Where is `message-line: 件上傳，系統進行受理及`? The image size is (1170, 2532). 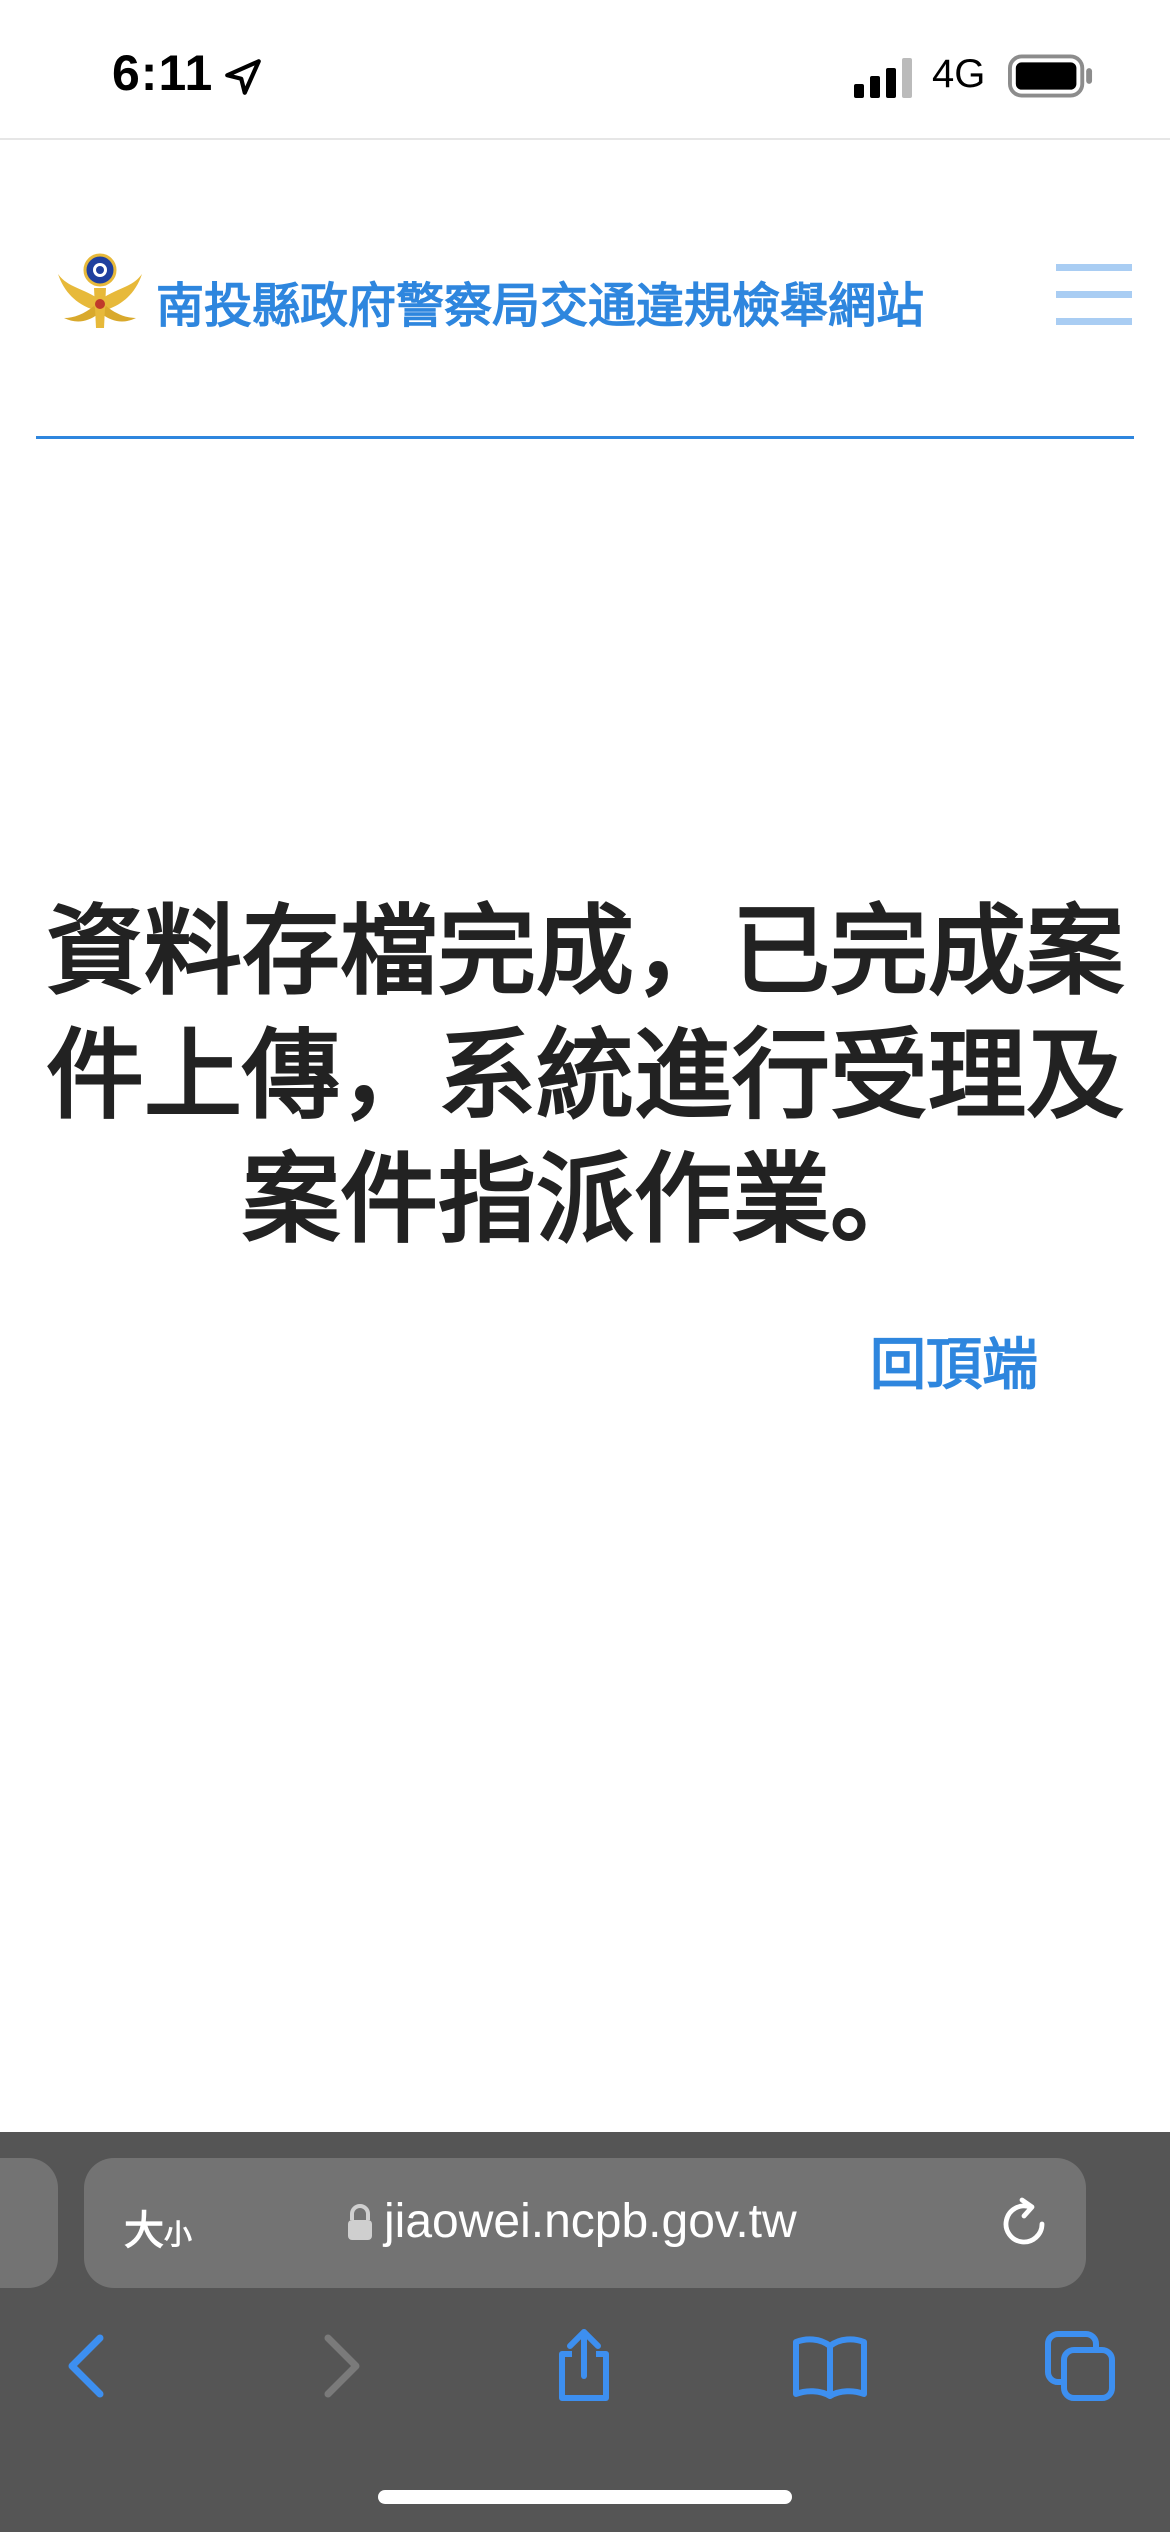 message-line: 件上傳，系統進行受理及 is located at coordinates (584, 1076).